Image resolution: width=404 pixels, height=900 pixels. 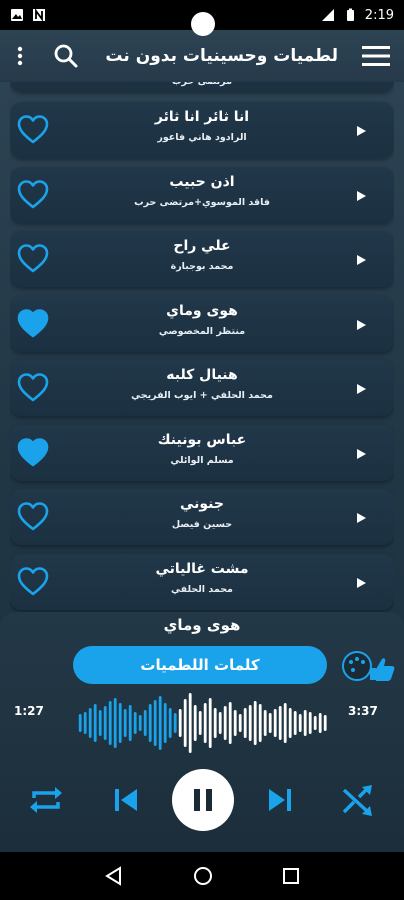 What do you see at coordinates (202, 581) in the screenshot?
I see `list-item: مشت غالياتي محمد الحلفي` at bounding box center [202, 581].